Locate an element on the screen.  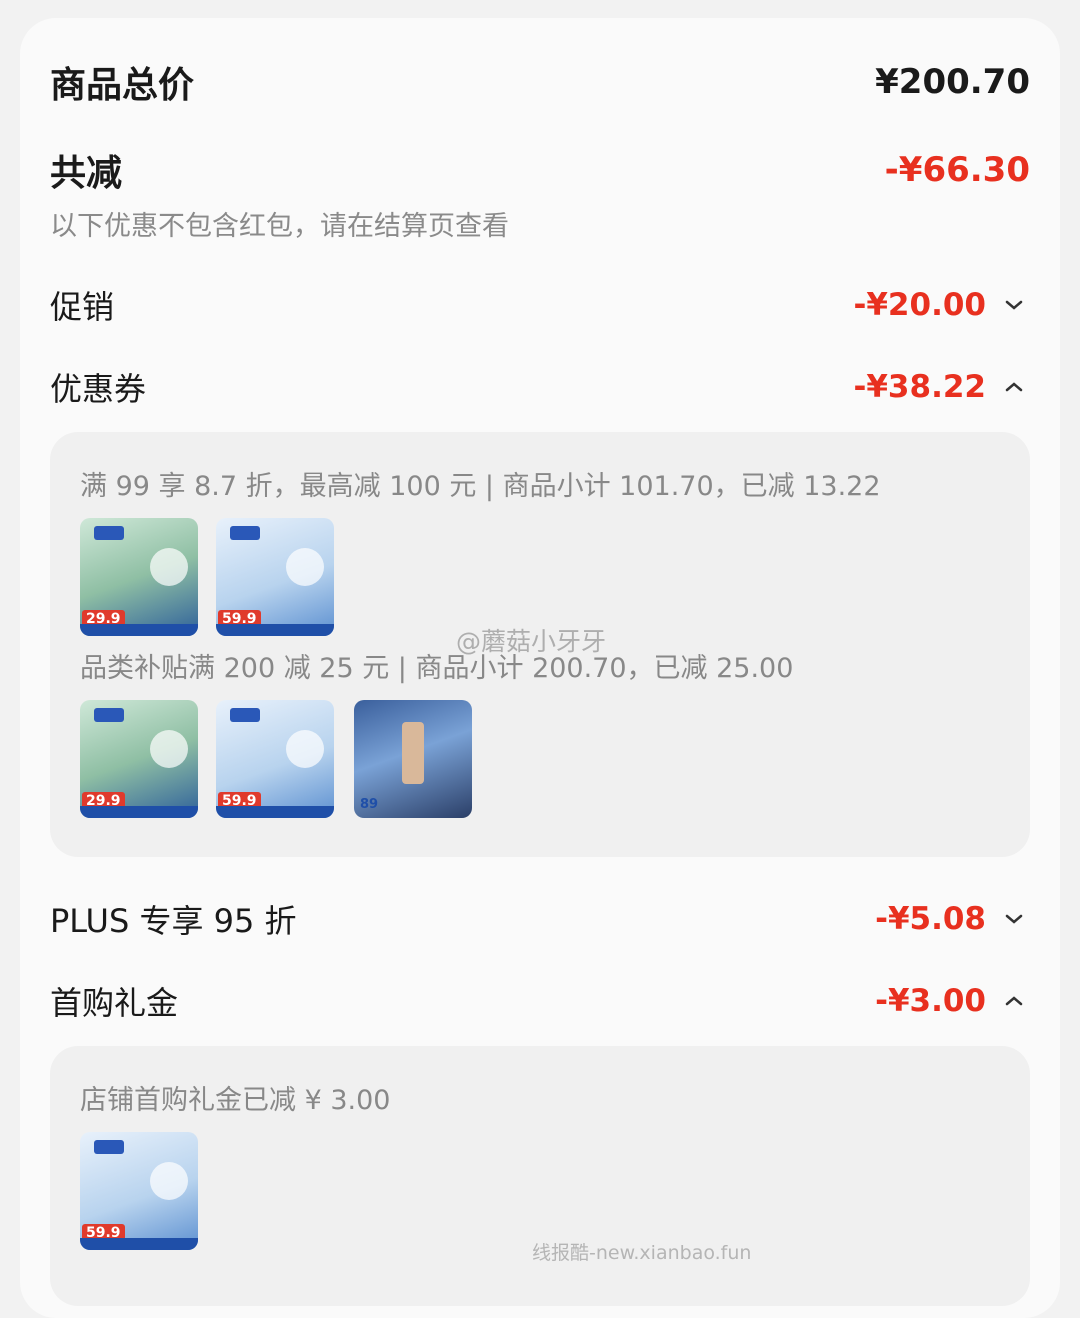
gift-detail-text: 店铺首购礼金已减 ¥ 3.00 is located at coordinates (235, 1100).